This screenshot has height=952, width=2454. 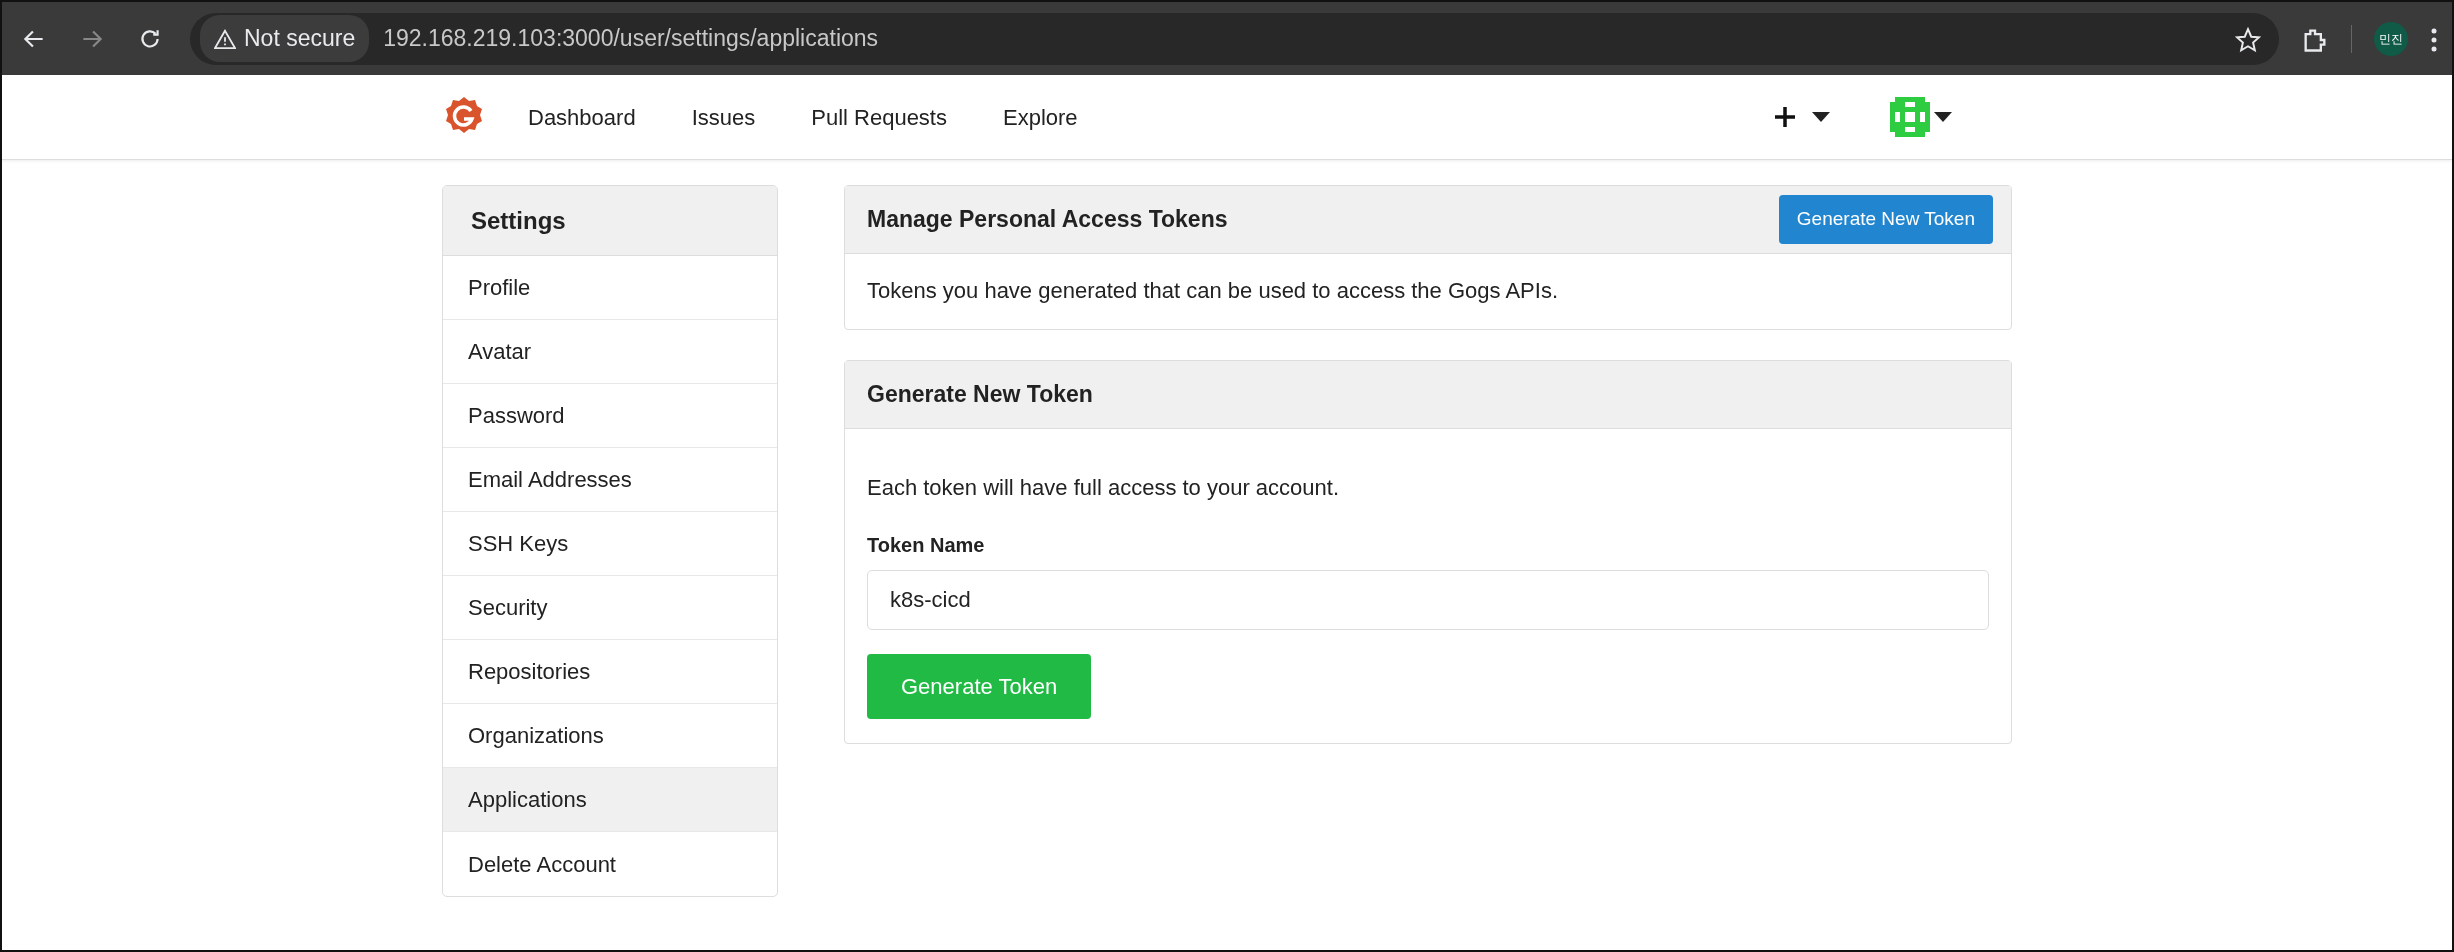 What do you see at coordinates (610, 544) in the screenshot?
I see `menu-item: SSH Keys` at bounding box center [610, 544].